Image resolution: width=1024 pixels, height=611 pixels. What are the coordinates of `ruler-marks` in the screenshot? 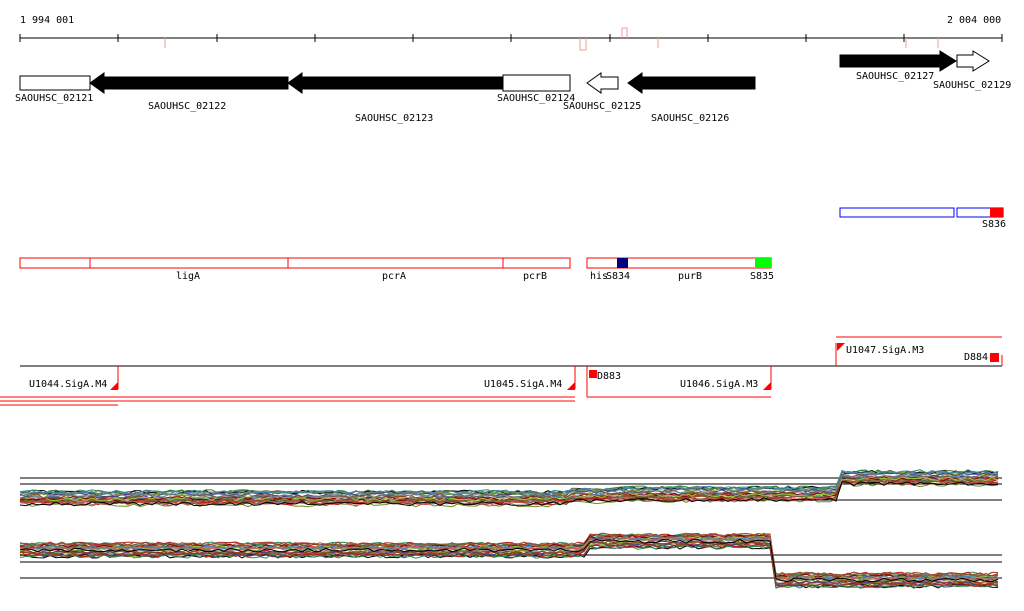 It's located at (551, 39).